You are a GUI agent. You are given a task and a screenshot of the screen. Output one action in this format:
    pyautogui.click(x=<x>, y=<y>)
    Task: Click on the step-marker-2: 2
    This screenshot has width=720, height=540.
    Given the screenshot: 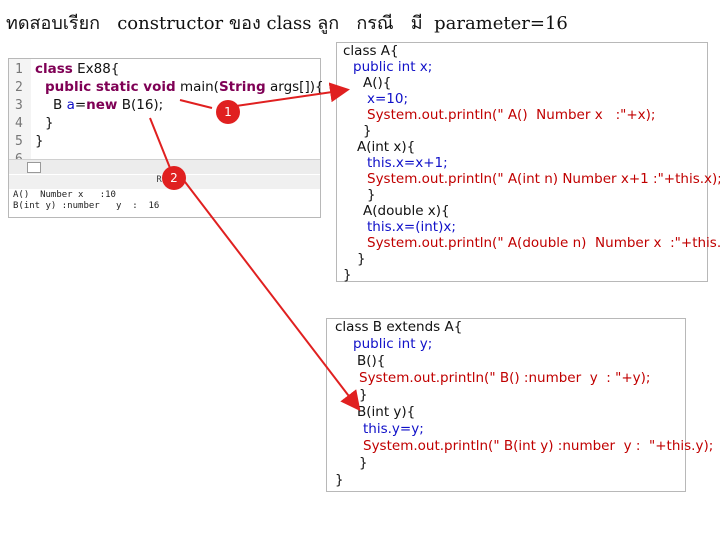 What is the action you would take?
    pyautogui.click(x=174, y=178)
    